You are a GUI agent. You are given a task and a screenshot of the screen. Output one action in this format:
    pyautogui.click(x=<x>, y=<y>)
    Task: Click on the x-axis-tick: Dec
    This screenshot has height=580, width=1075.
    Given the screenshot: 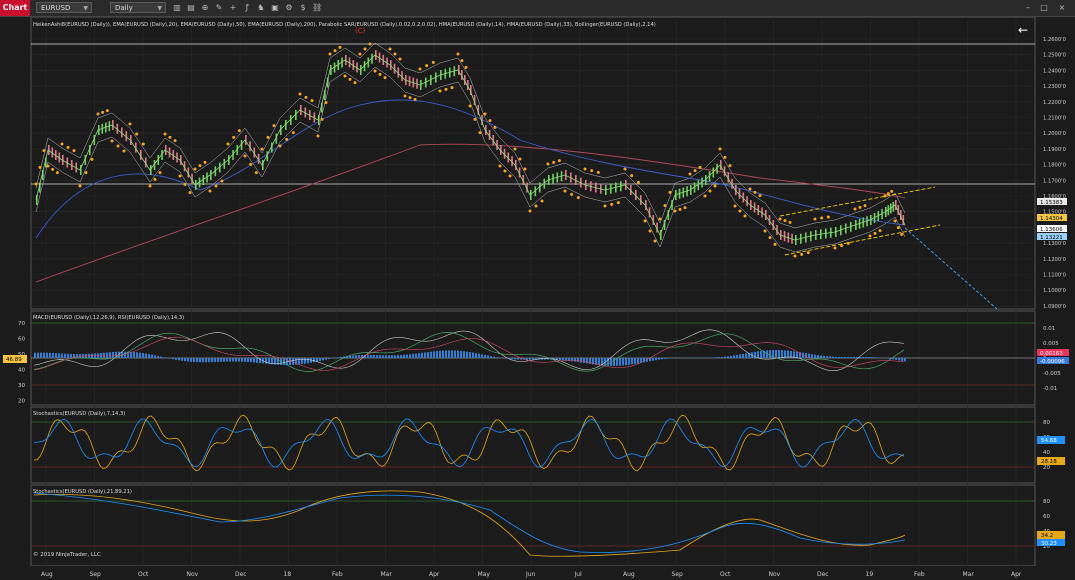 What is the action you would take?
    pyautogui.click(x=241, y=574)
    